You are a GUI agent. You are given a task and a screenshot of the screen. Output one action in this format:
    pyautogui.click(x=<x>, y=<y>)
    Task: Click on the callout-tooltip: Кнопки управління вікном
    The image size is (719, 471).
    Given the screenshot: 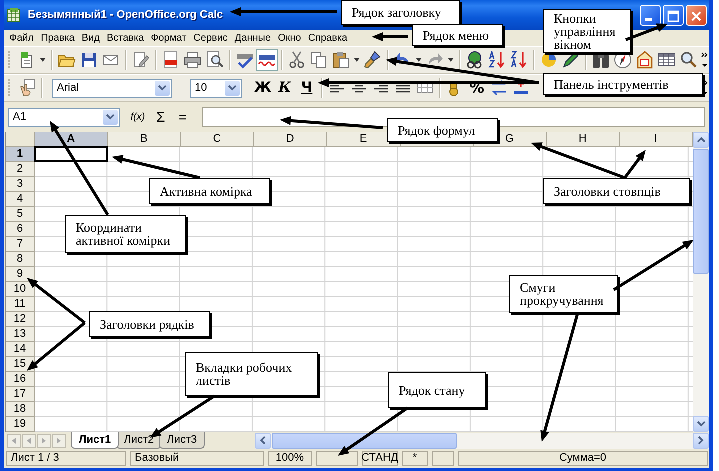 What is the action you would take?
    pyautogui.click(x=587, y=31)
    